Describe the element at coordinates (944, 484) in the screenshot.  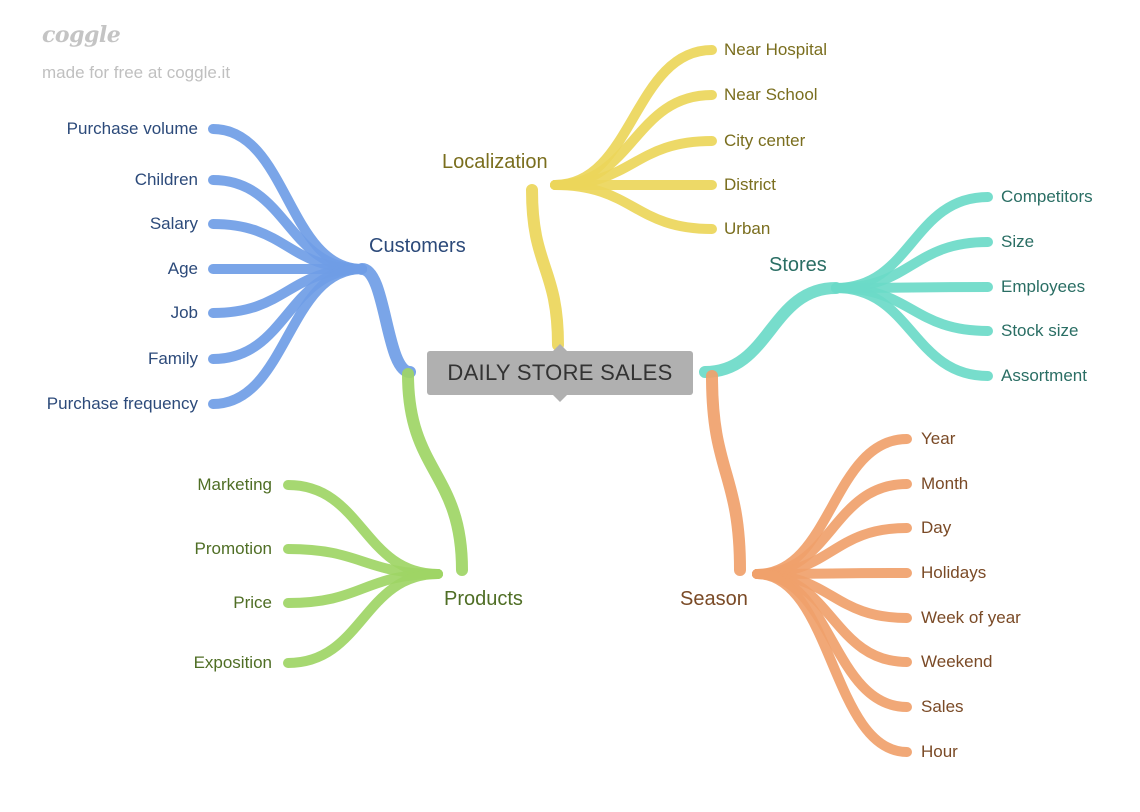
I see `season-leaf: Month` at that location.